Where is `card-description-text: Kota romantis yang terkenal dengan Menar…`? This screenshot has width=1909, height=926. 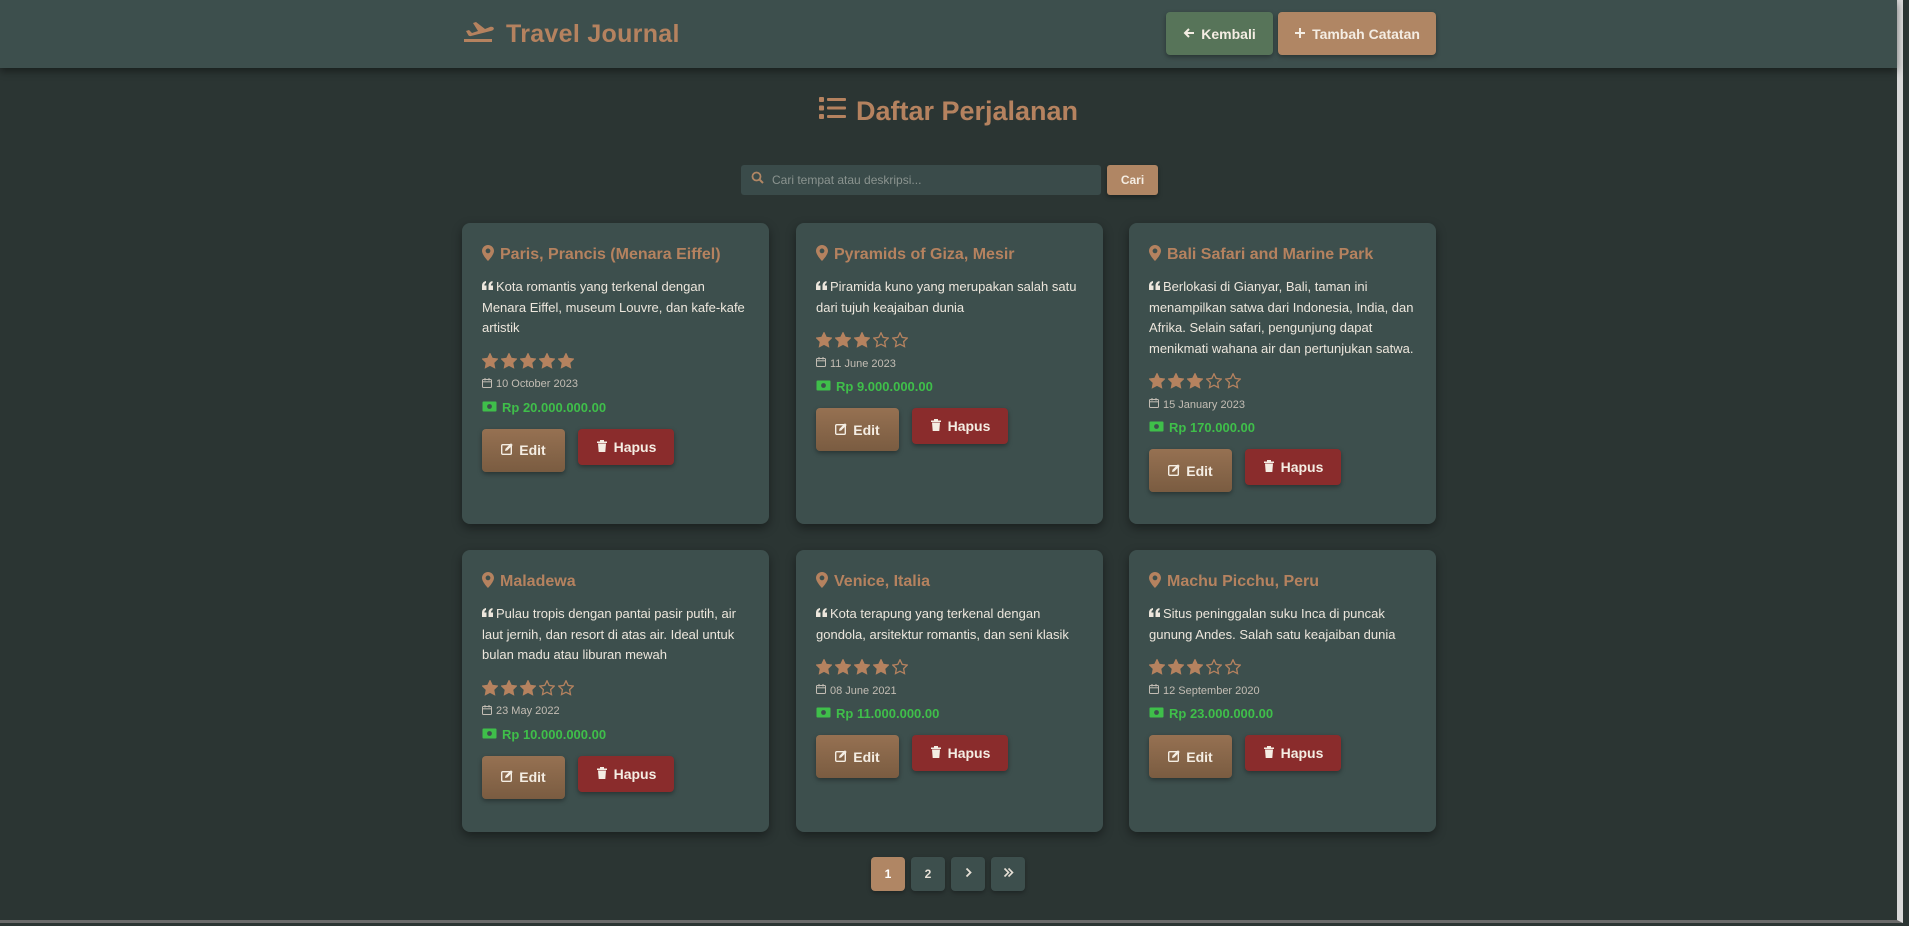 card-description-text: Kota romantis yang terkenal dengan Menar… is located at coordinates (613, 307).